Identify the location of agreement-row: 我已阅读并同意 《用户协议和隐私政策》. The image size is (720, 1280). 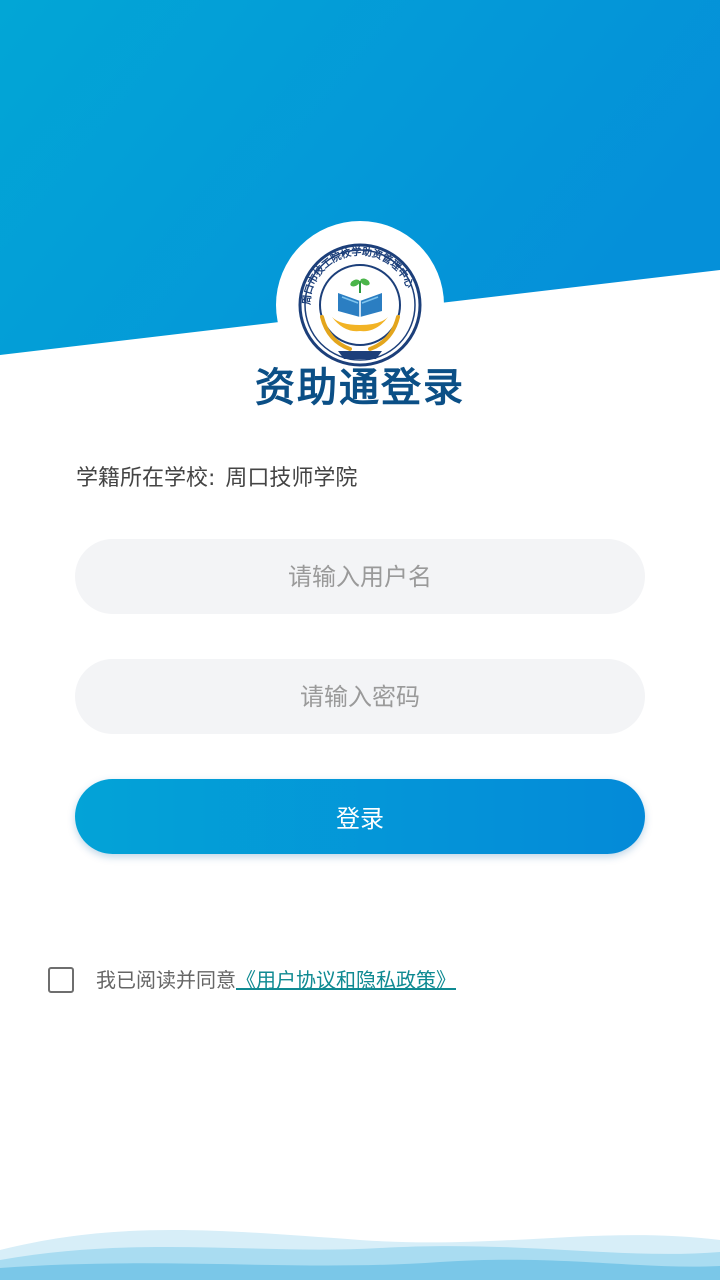
(252, 980).